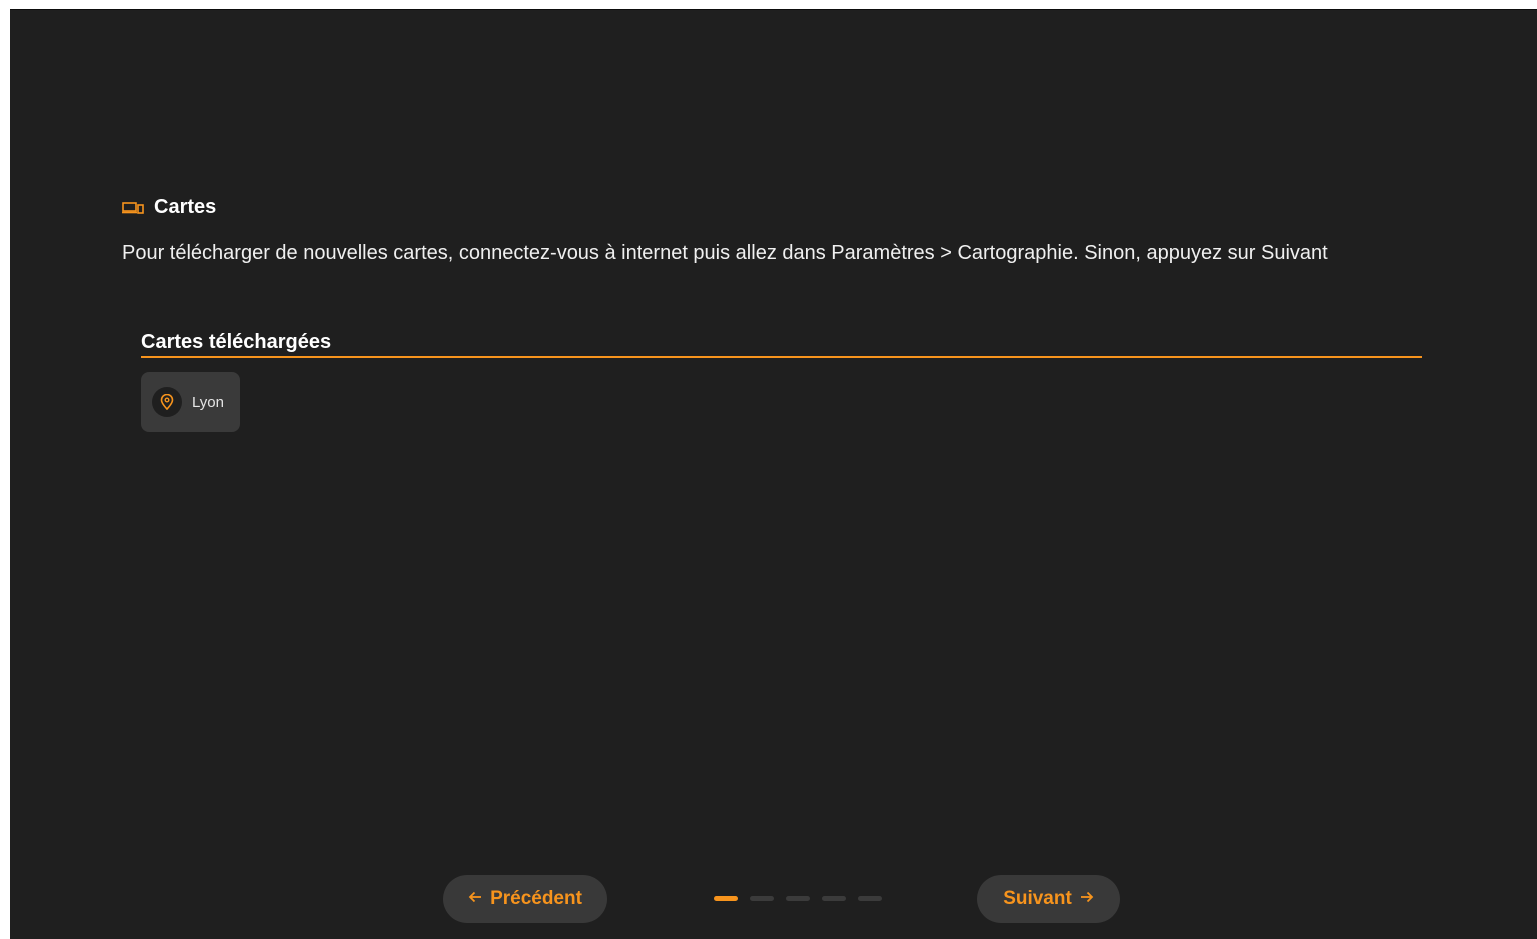 The image size is (1537, 939). I want to click on map-pin-icon, so click(167, 402).